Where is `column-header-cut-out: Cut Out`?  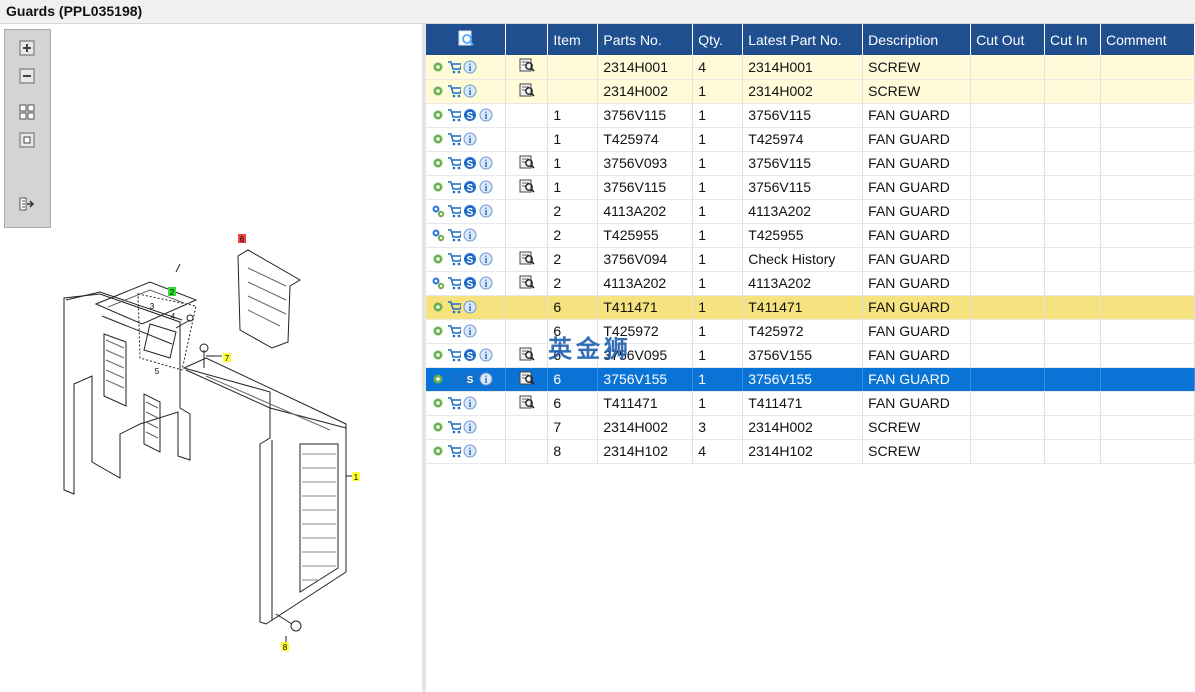
column-header-cut-out: Cut Out is located at coordinates (1008, 39).